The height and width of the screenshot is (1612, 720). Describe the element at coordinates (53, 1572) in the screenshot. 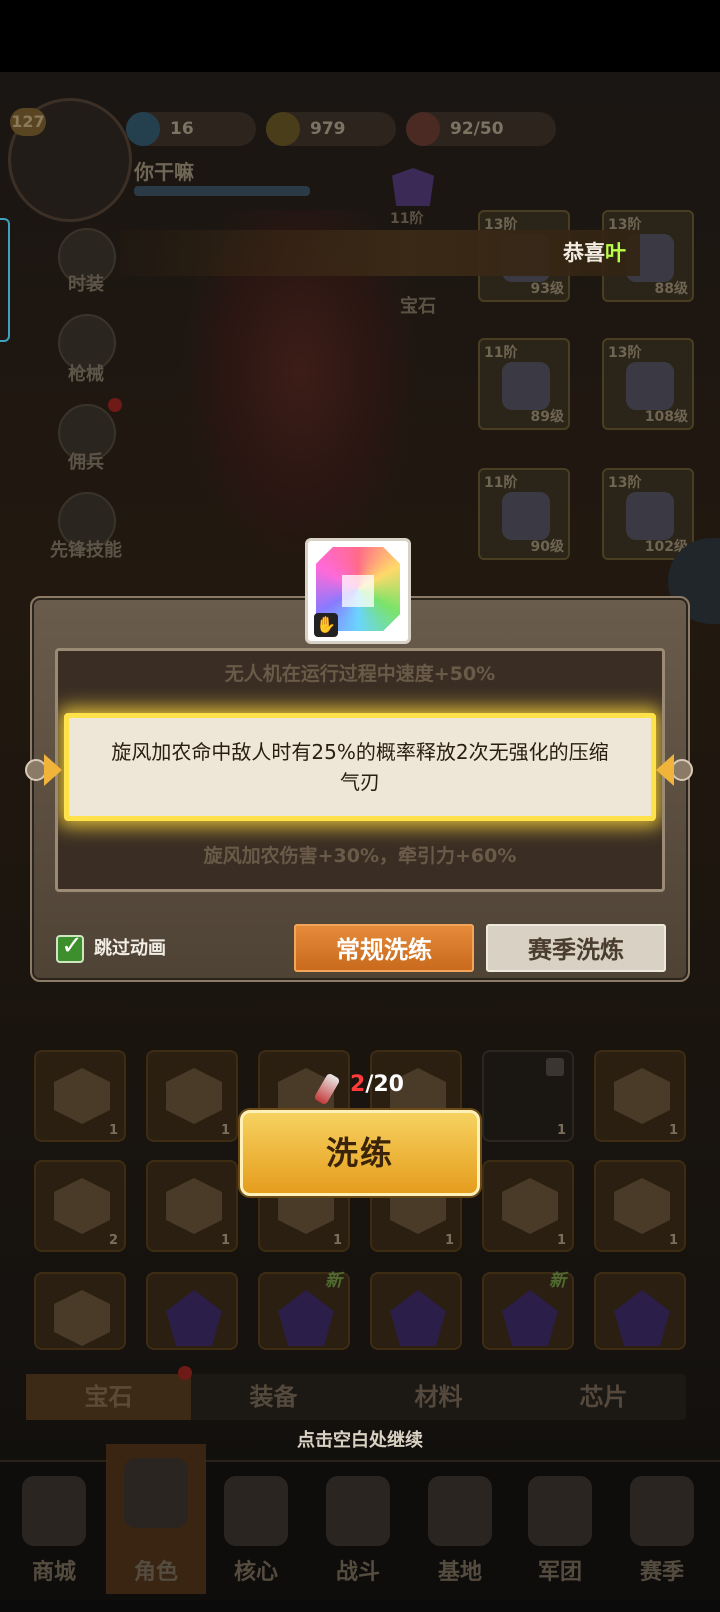

I see `nav-label: 商城` at that location.